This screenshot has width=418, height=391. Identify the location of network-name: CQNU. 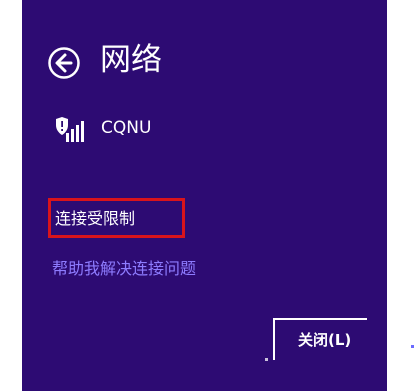
(126, 128).